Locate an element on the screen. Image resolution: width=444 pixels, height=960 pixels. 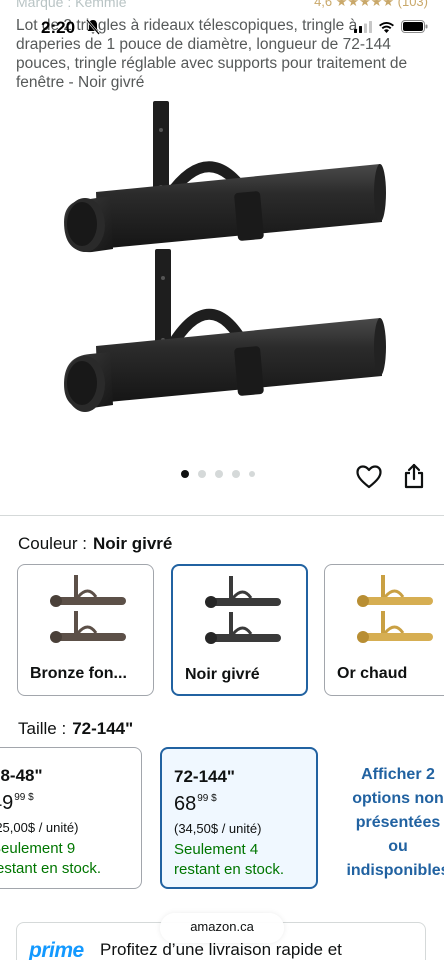
color-option-black: Noir givré is located at coordinates (239, 630).